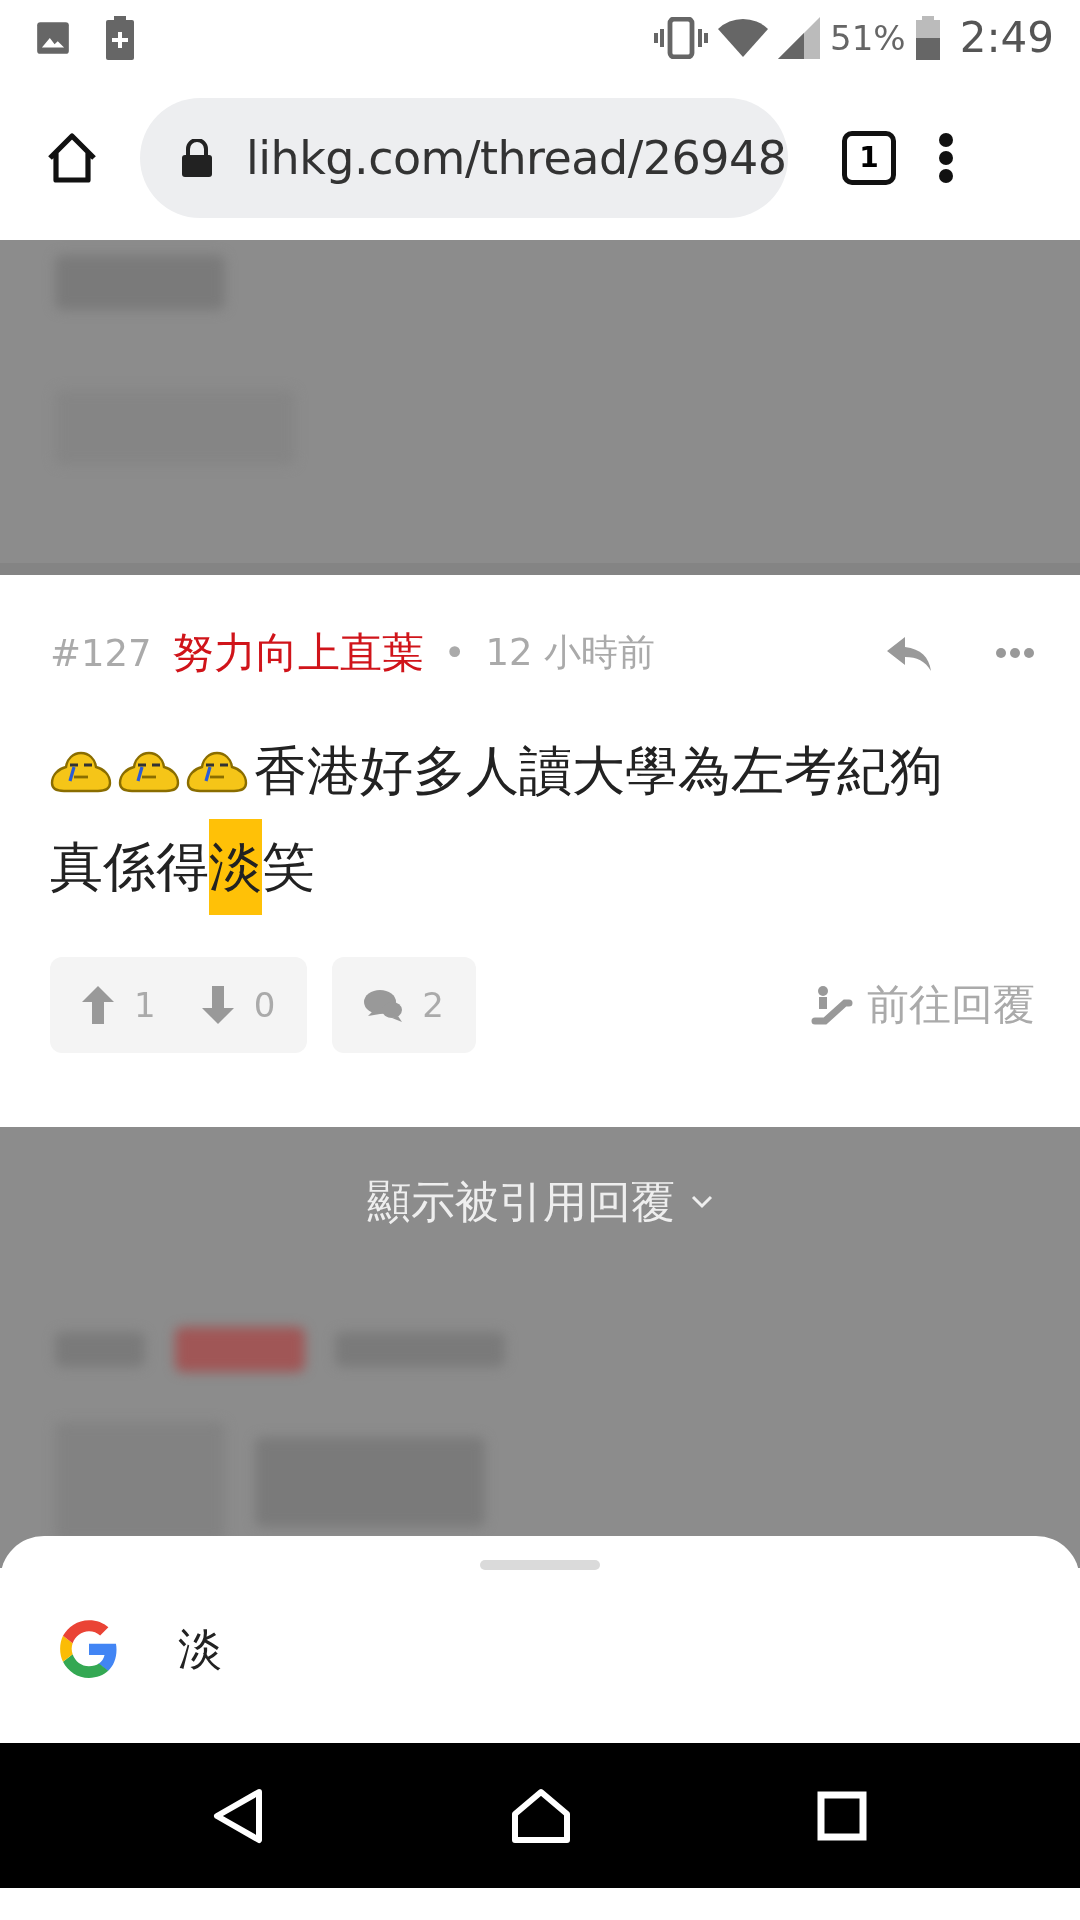 The image size is (1080, 1920). I want to click on more-icon, so click(1015, 653).